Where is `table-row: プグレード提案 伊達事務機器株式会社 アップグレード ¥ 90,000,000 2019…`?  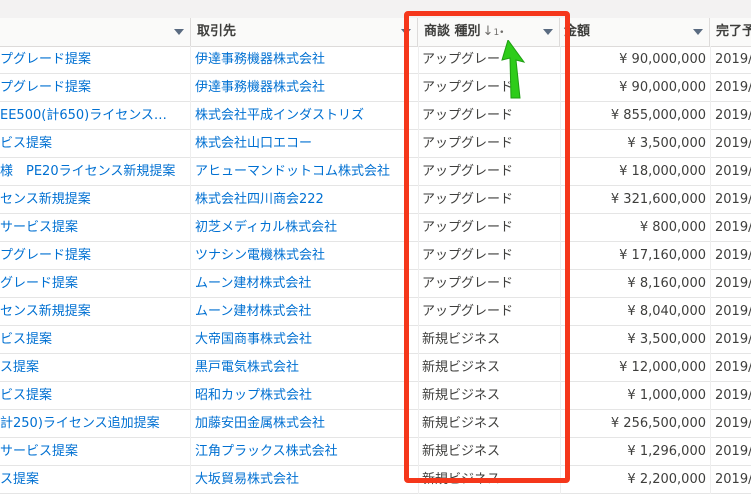 table-row: プグレード提案 伊達事務機器株式会社 アップグレード ¥ 90,000,000 2019… is located at coordinates (375, 88).